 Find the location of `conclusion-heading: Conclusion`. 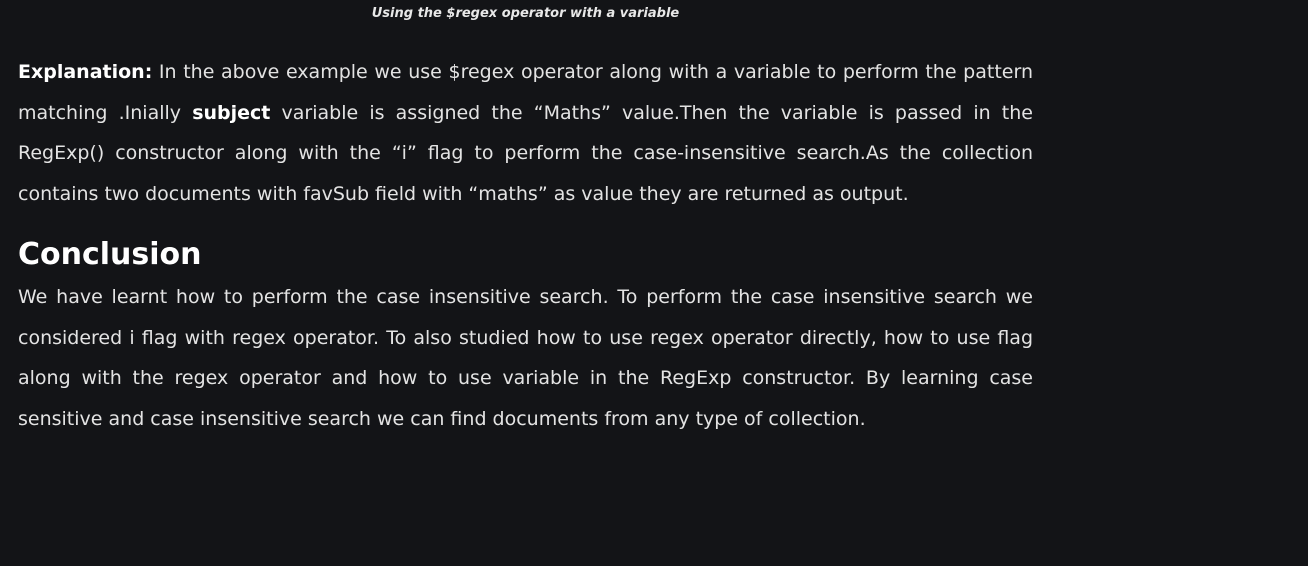

conclusion-heading: Conclusion is located at coordinates (110, 254).